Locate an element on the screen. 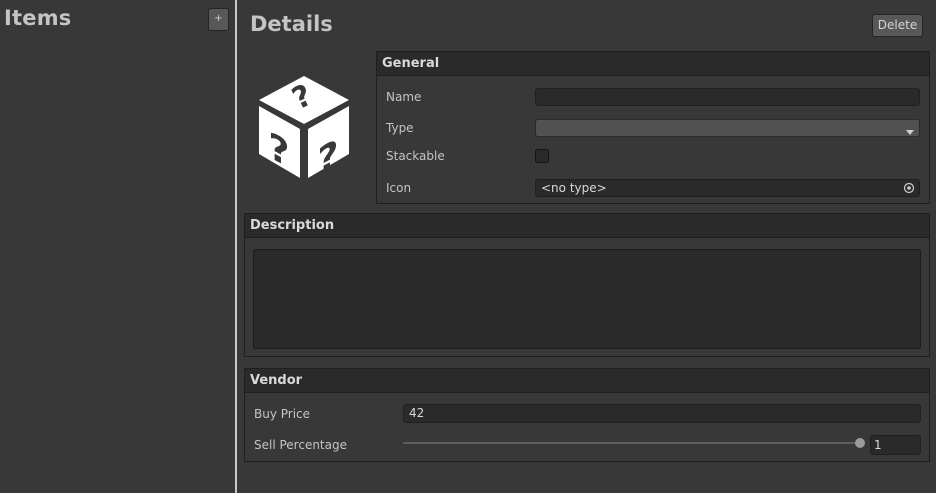 The height and width of the screenshot is (493, 936). slider-track is located at coordinates (634, 443).